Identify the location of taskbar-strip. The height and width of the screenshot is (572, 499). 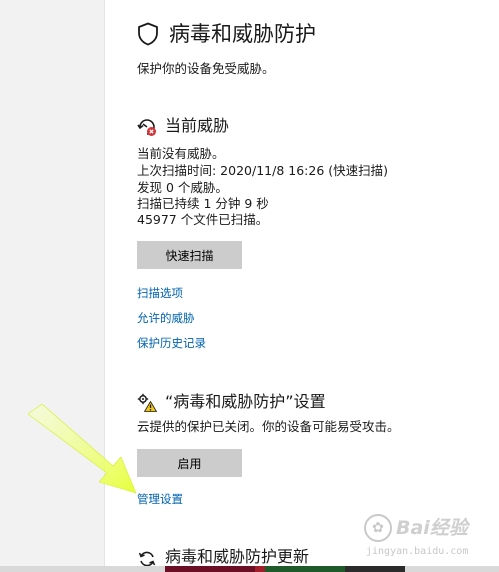
(249, 569).